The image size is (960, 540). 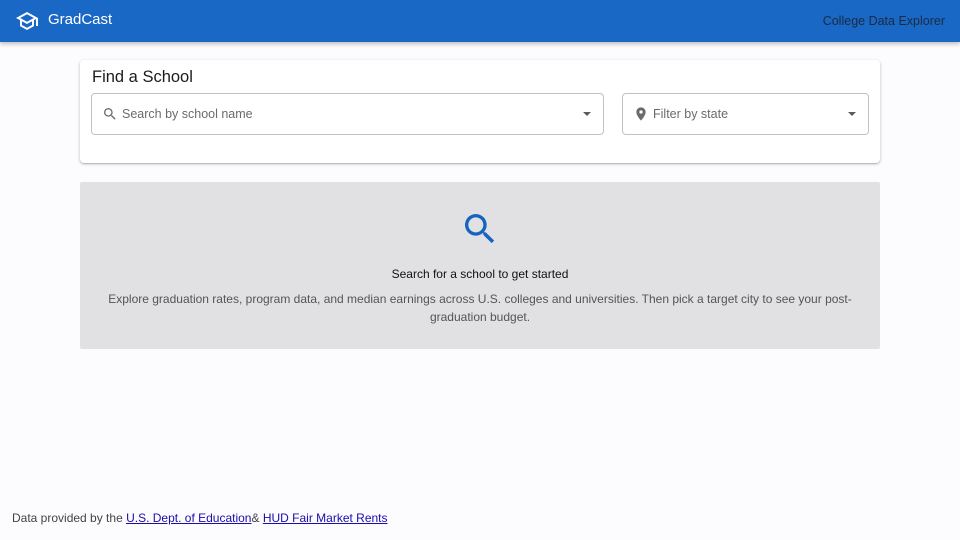 What do you see at coordinates (188, 518) in the screenshot?
I see `education-dept-link: U.S. Dept. of Education` at bounding box center [188, 518].